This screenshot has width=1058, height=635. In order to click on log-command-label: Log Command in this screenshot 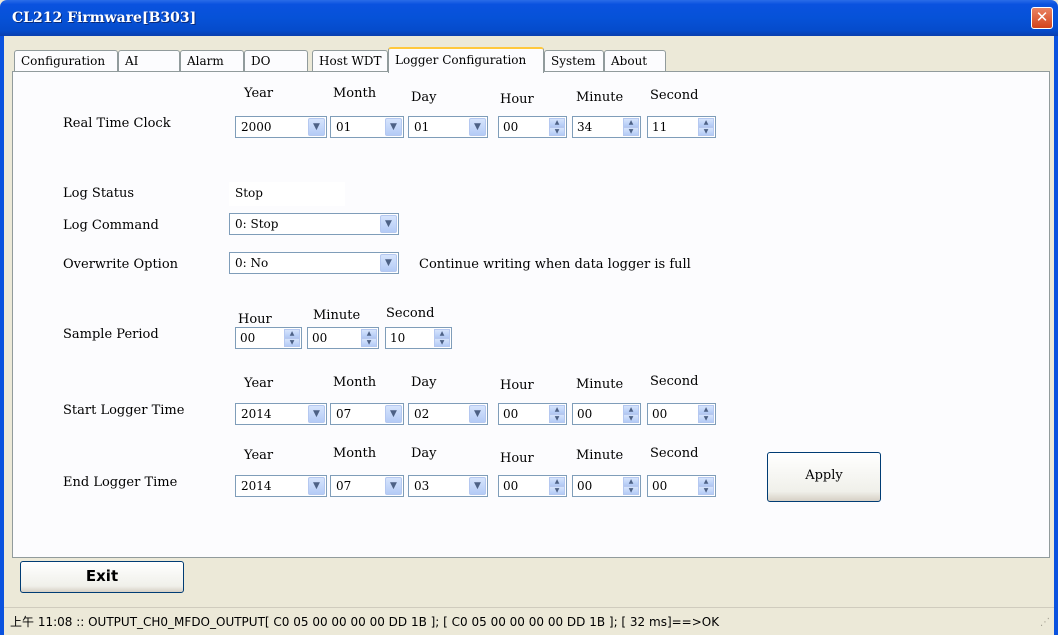, I will do `click(111, 225)`.